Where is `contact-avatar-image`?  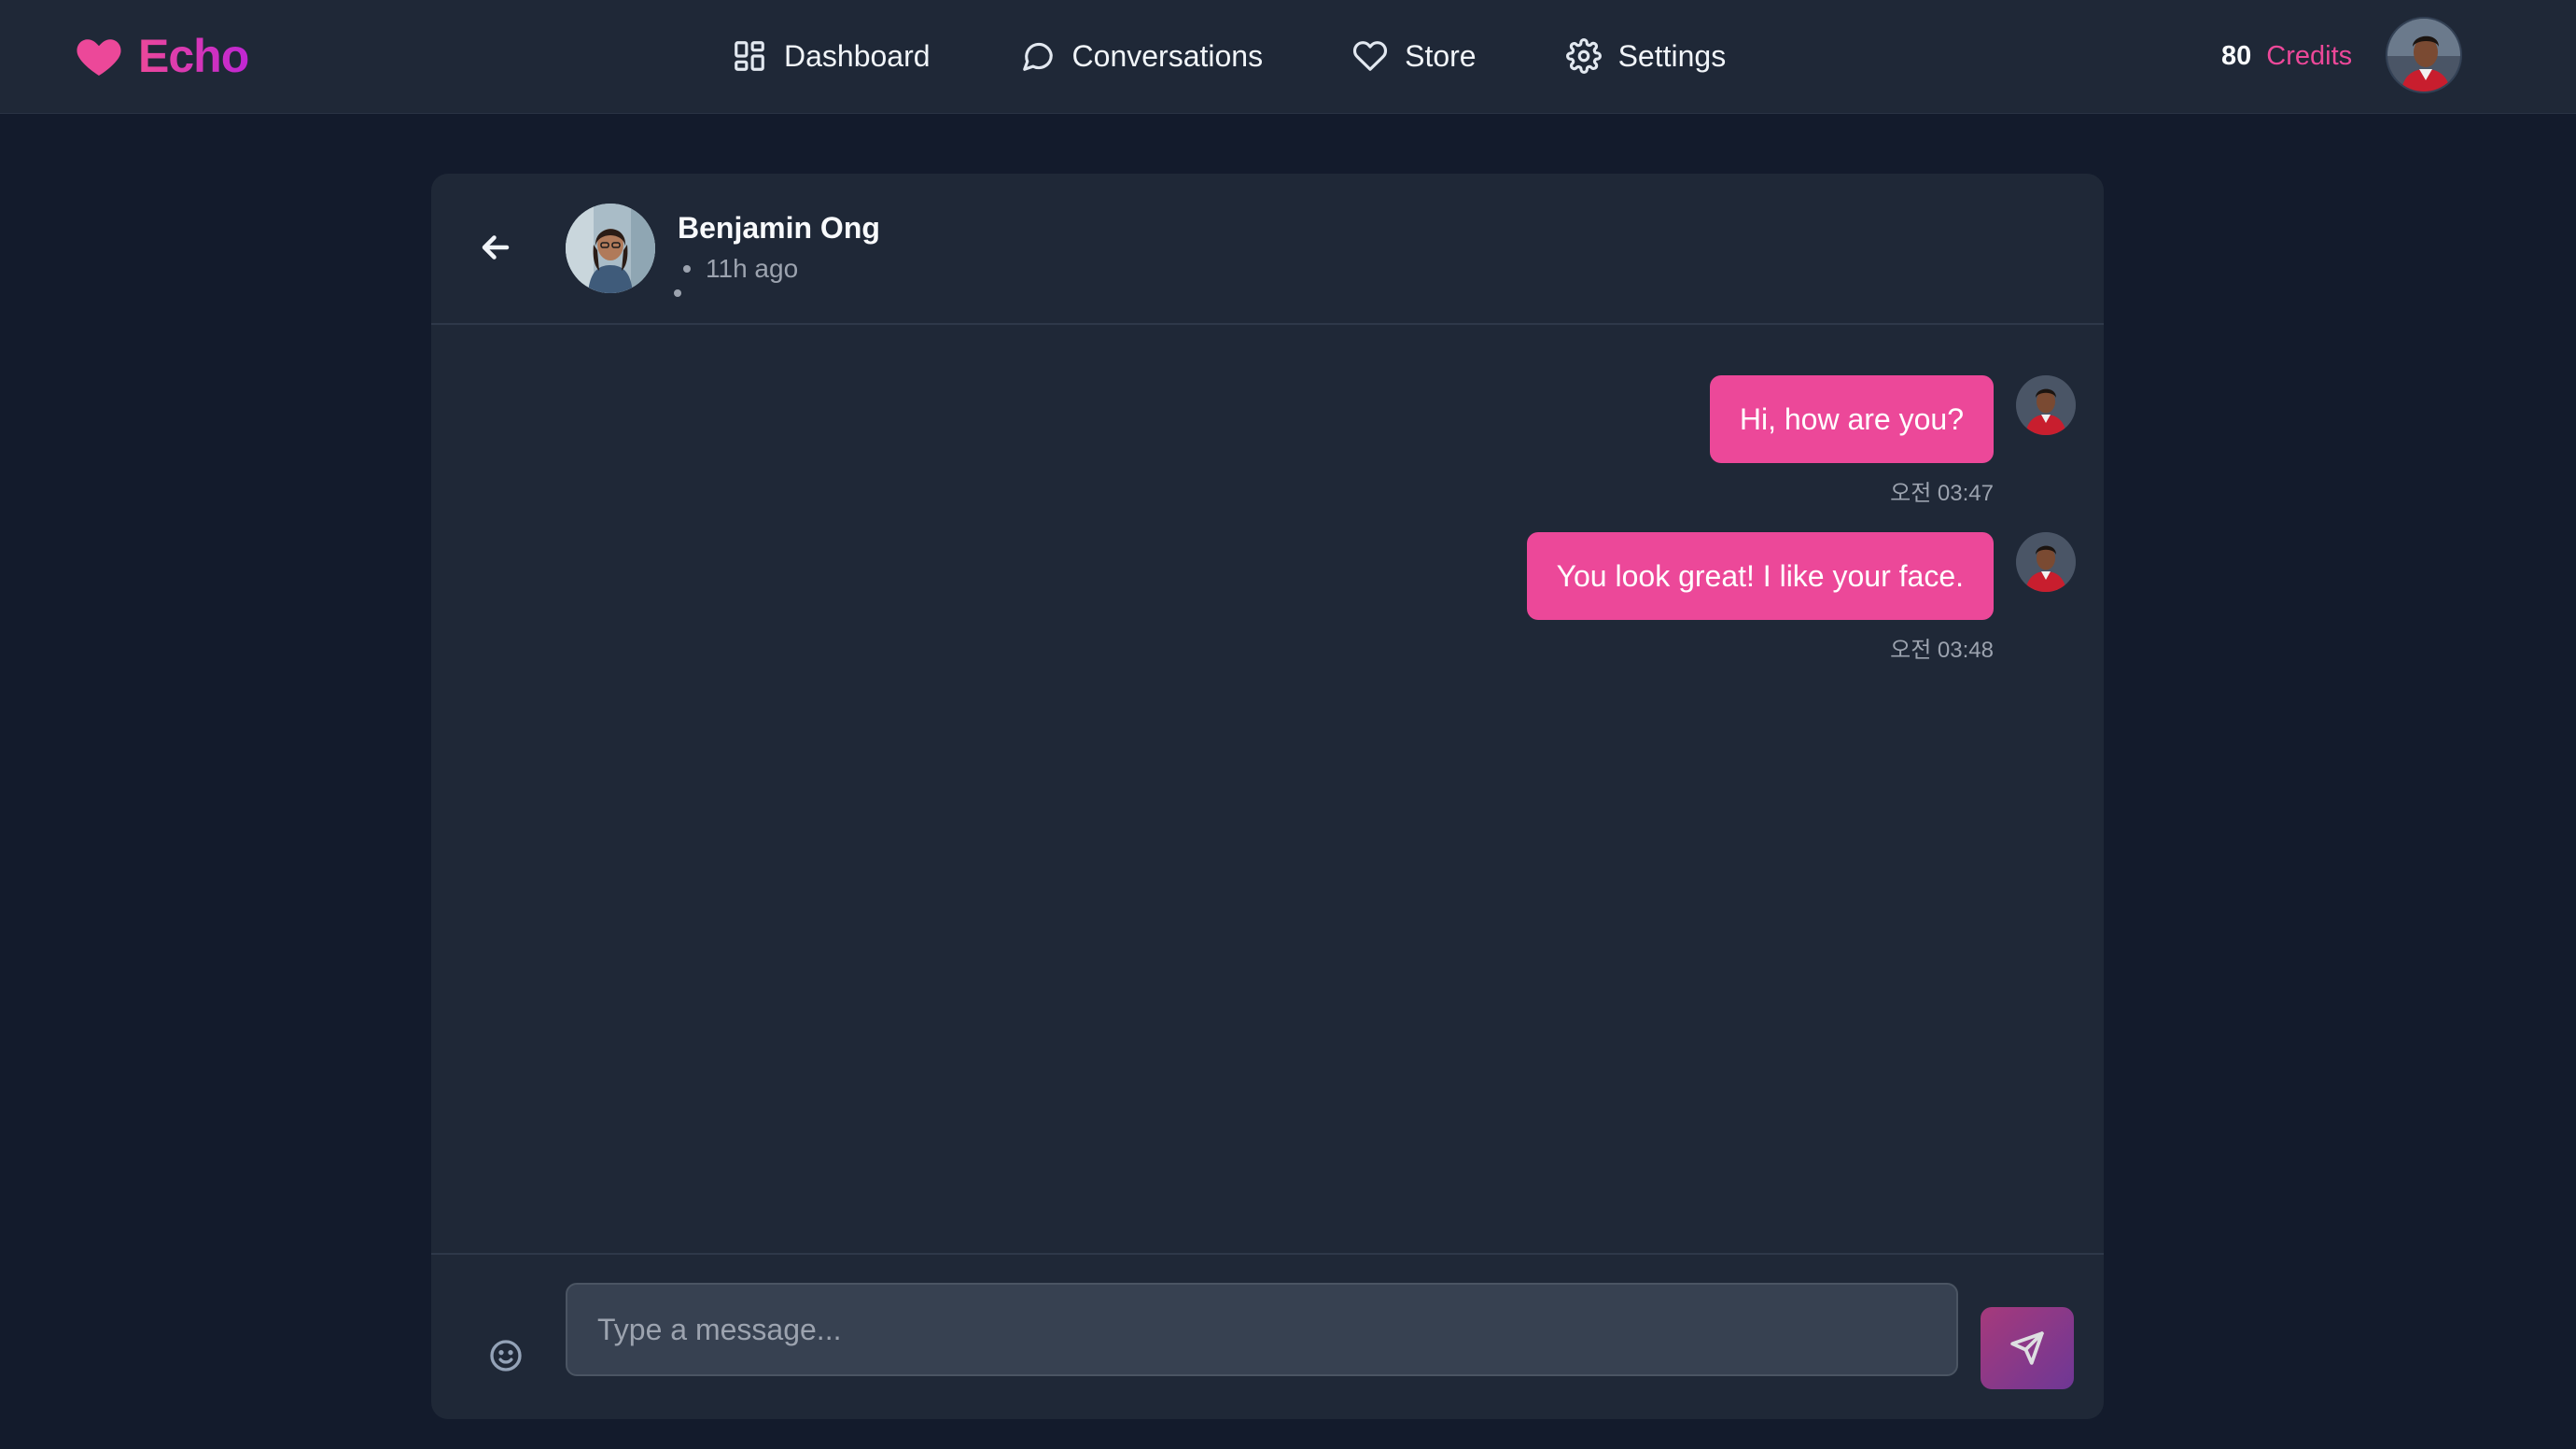
contact-avatar-image is located at coordinates (610, 248).